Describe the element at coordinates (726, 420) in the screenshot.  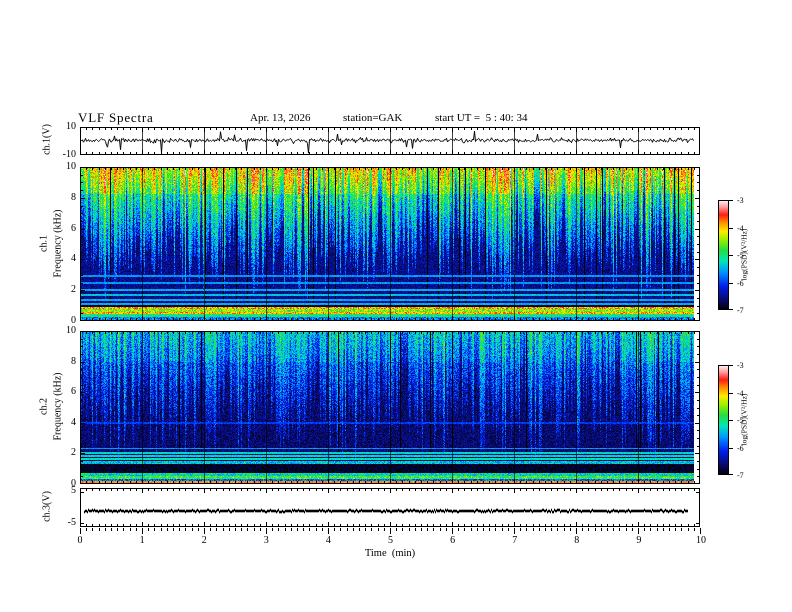
I see `ch2-colorbar` at that location.